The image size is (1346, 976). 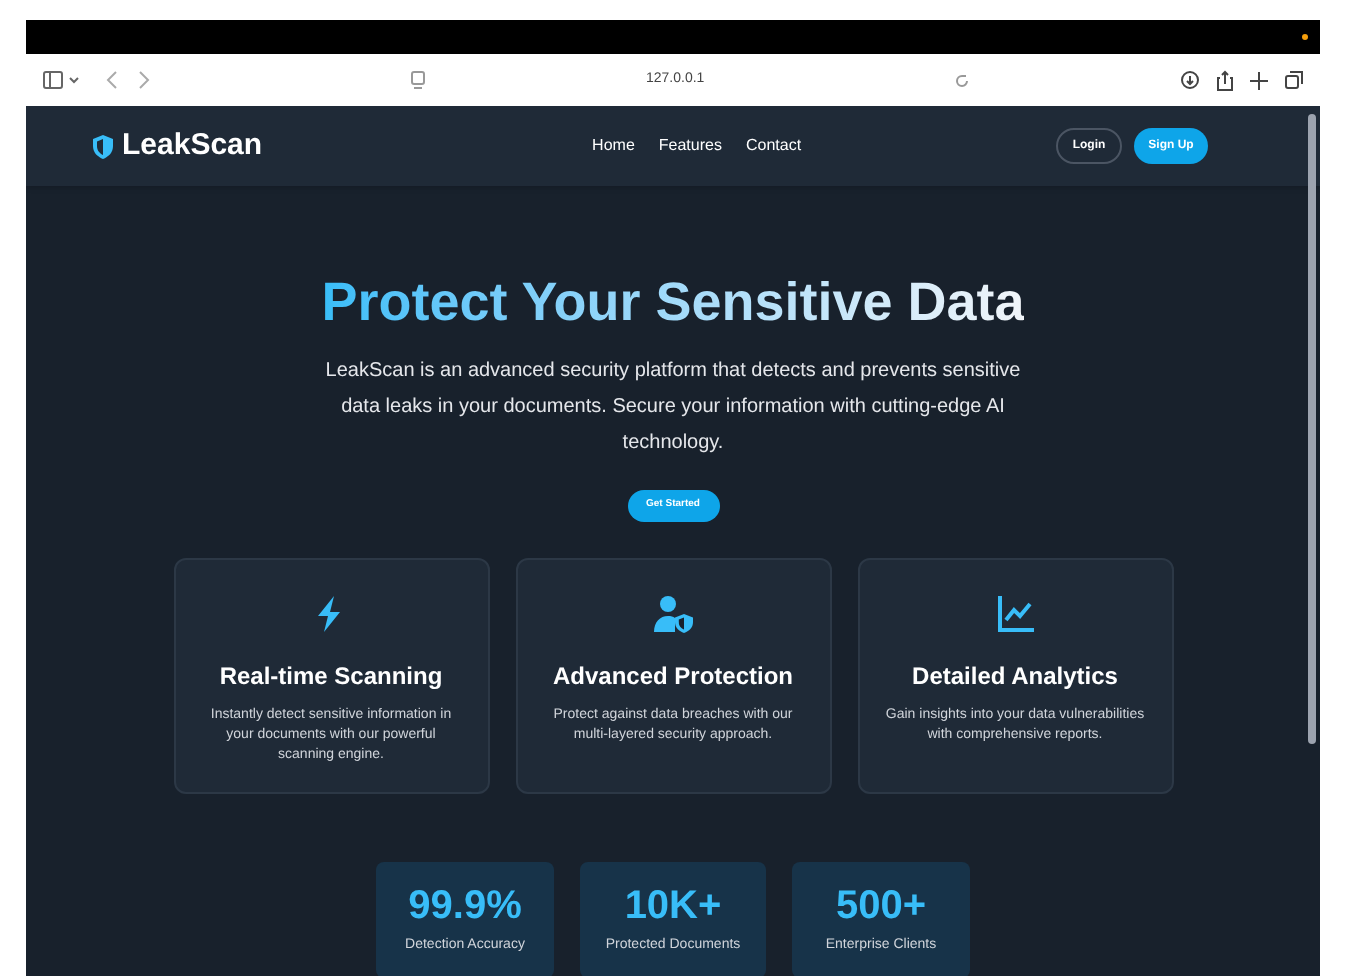 I want to click on reload-icon, so click(x=962, y=80).